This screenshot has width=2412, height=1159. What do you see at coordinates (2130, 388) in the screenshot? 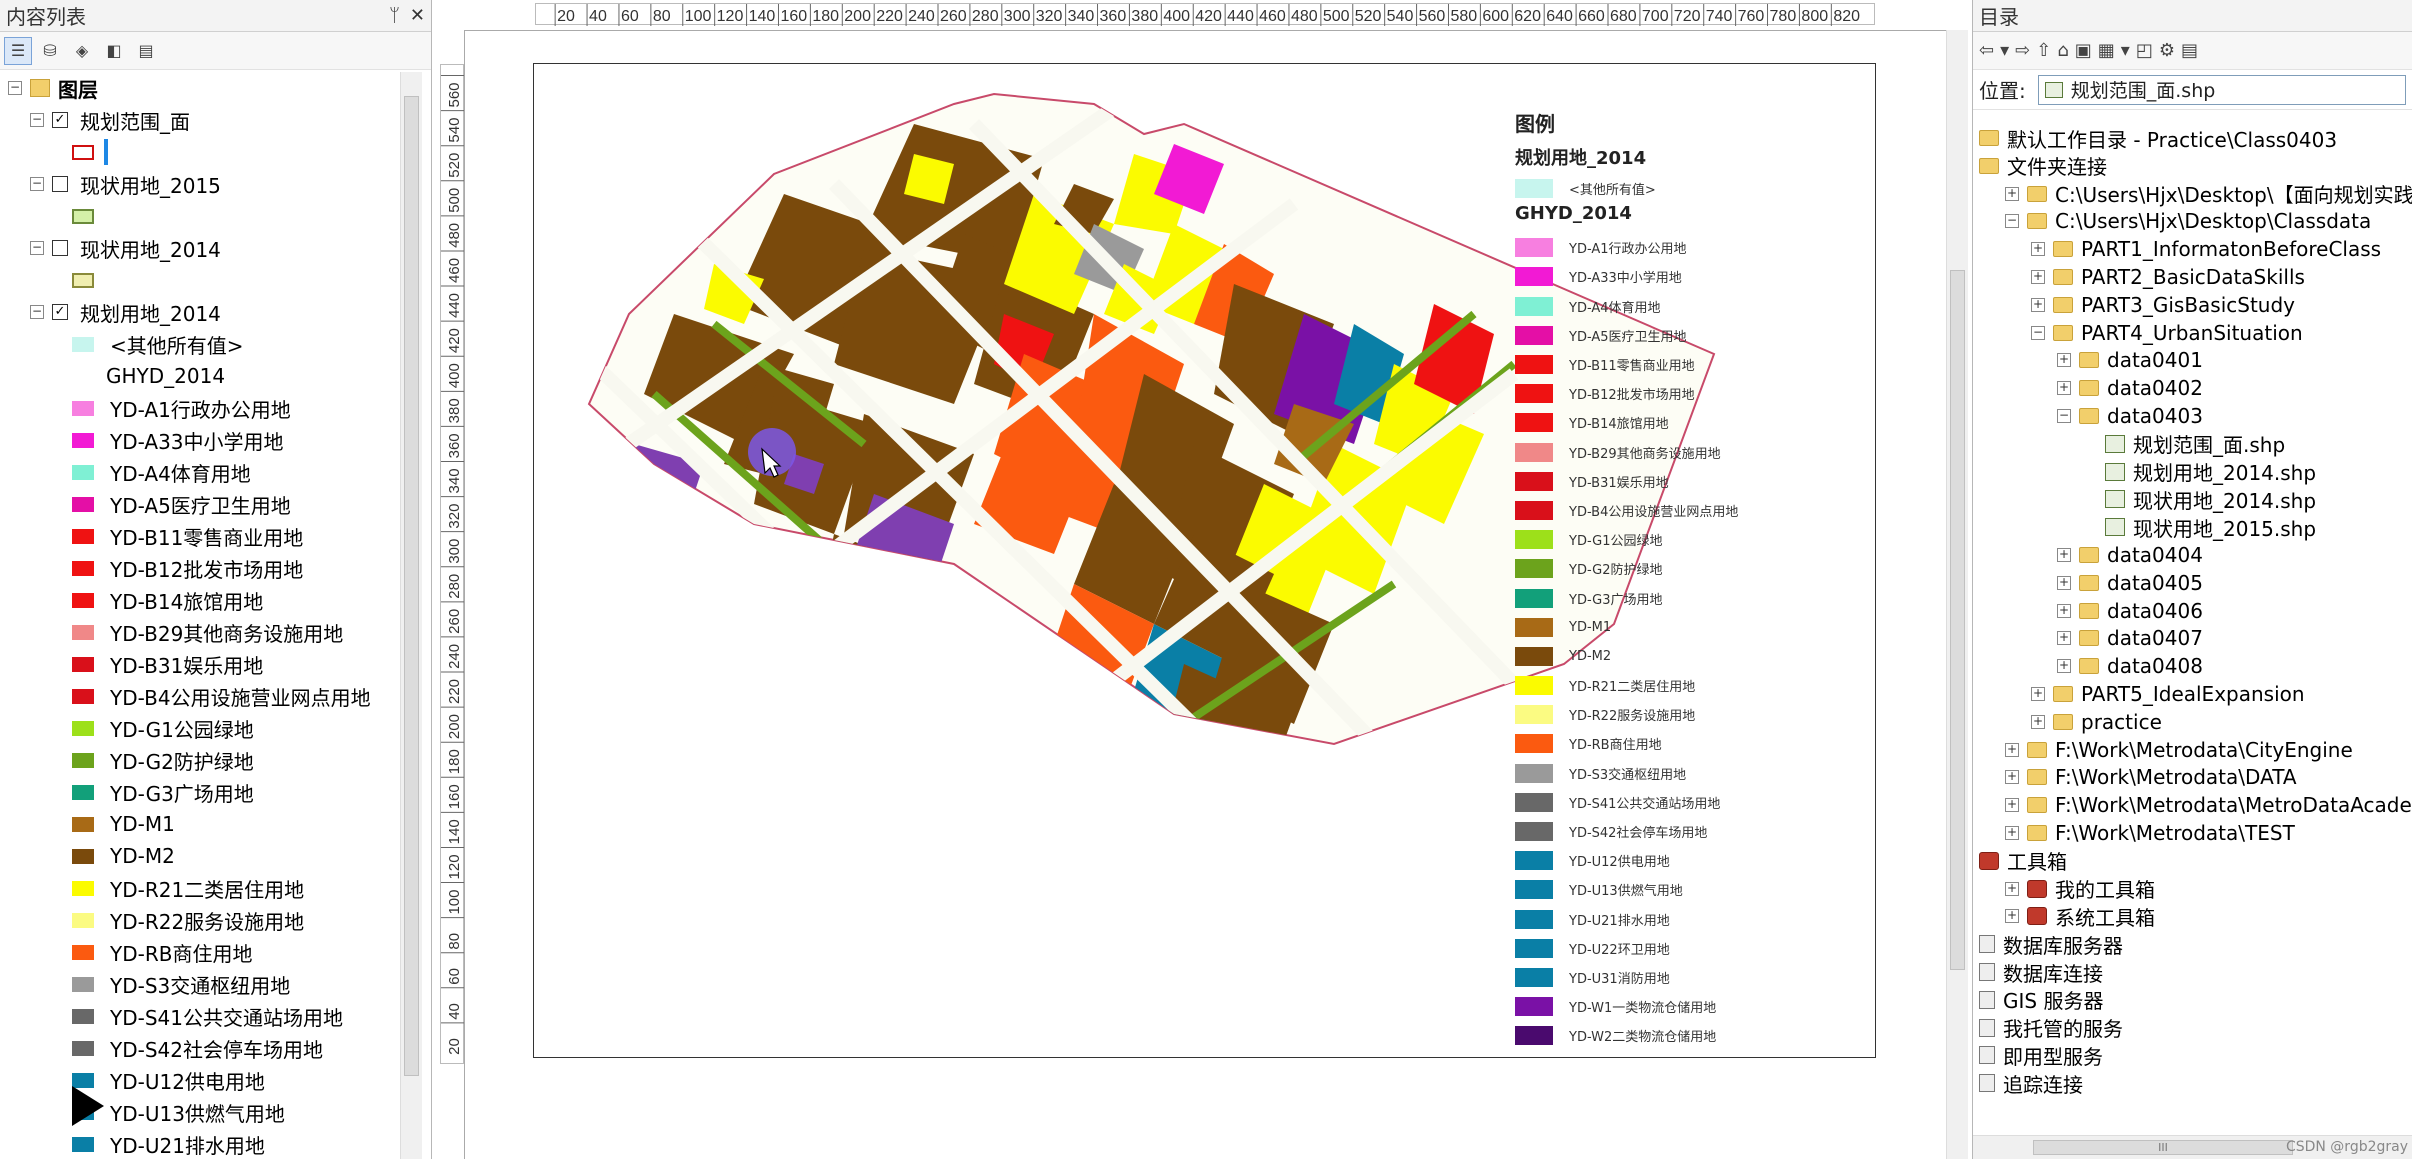
I see `catalog-tree-item: + data0402` at bounding box center [2130, 388].